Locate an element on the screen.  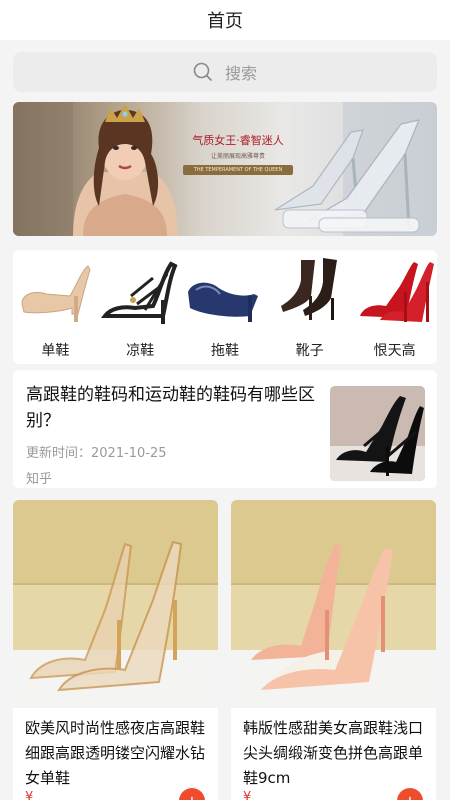
category-item-boots: 靴子 is located at coordinates (309, 307).